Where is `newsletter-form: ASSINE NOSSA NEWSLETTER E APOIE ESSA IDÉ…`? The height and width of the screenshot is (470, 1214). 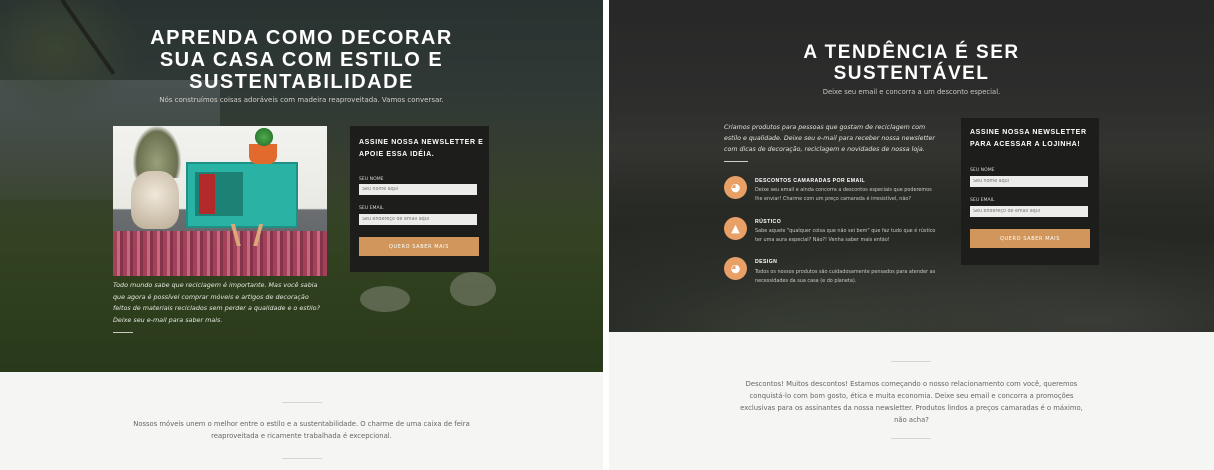
newsletter-form: ASSINE NOSSA NEWSLETTER E APOIE ESSA IDÉ… is located at coordinates (419, 199).